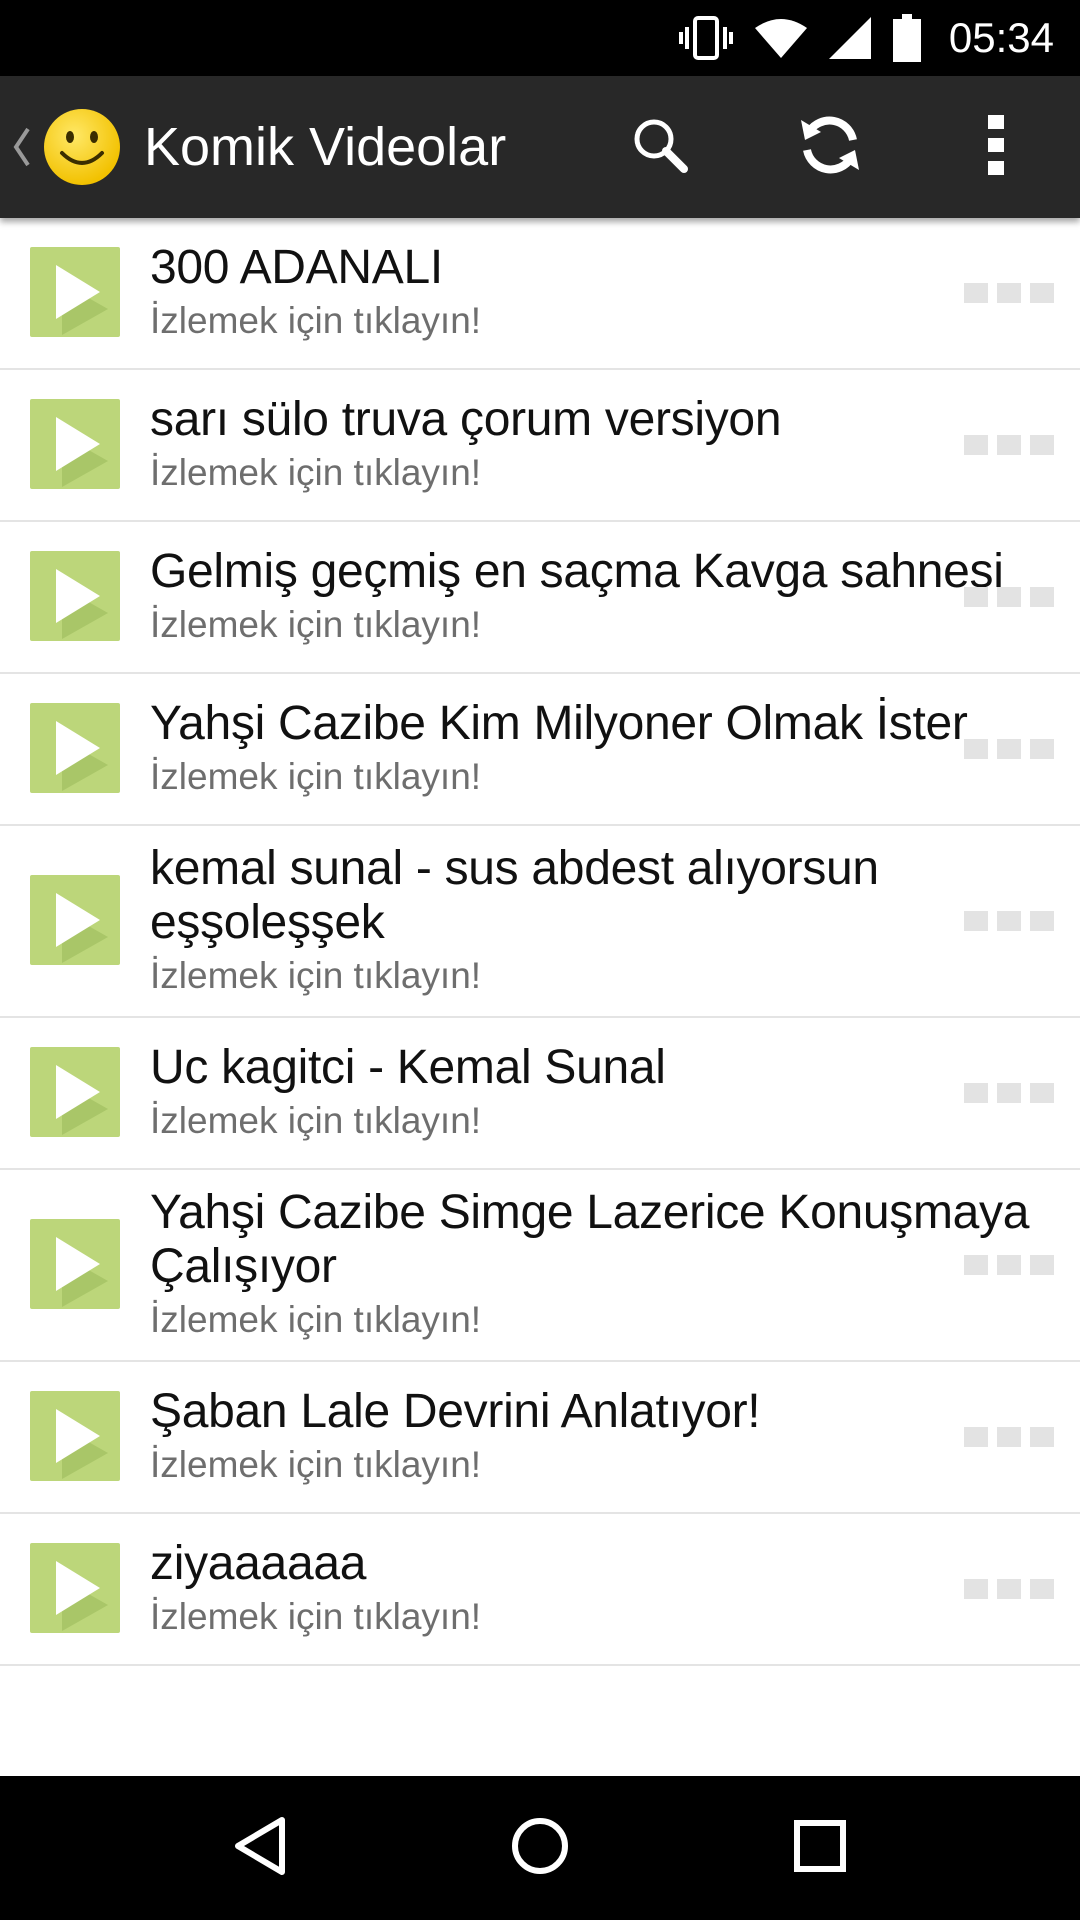 This screenshot has width=1080, height=1920. Describe the element at coordinates (577, 571) in the screenshot. I see `video-title: Gelmiş geçmiş en saçma Kavga sahnesi` at that location.